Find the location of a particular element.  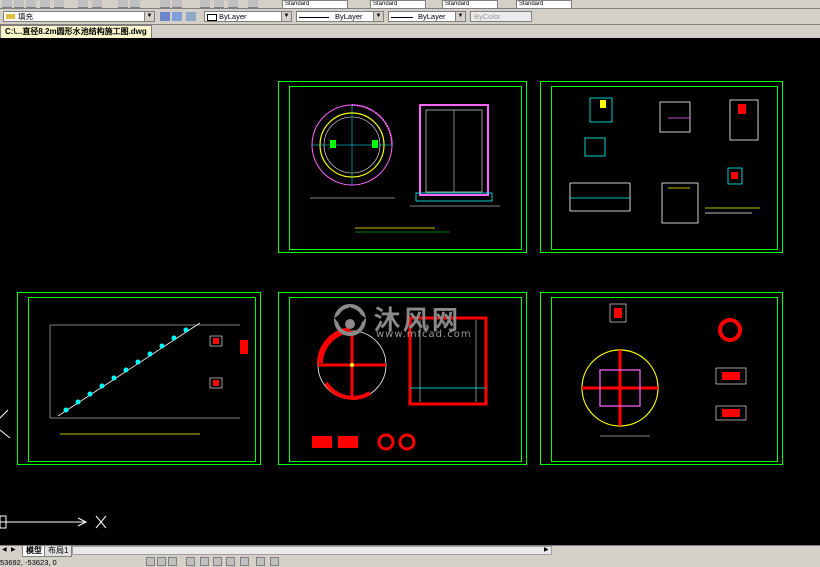

make-current-icon is located at coordinates (191, 16).